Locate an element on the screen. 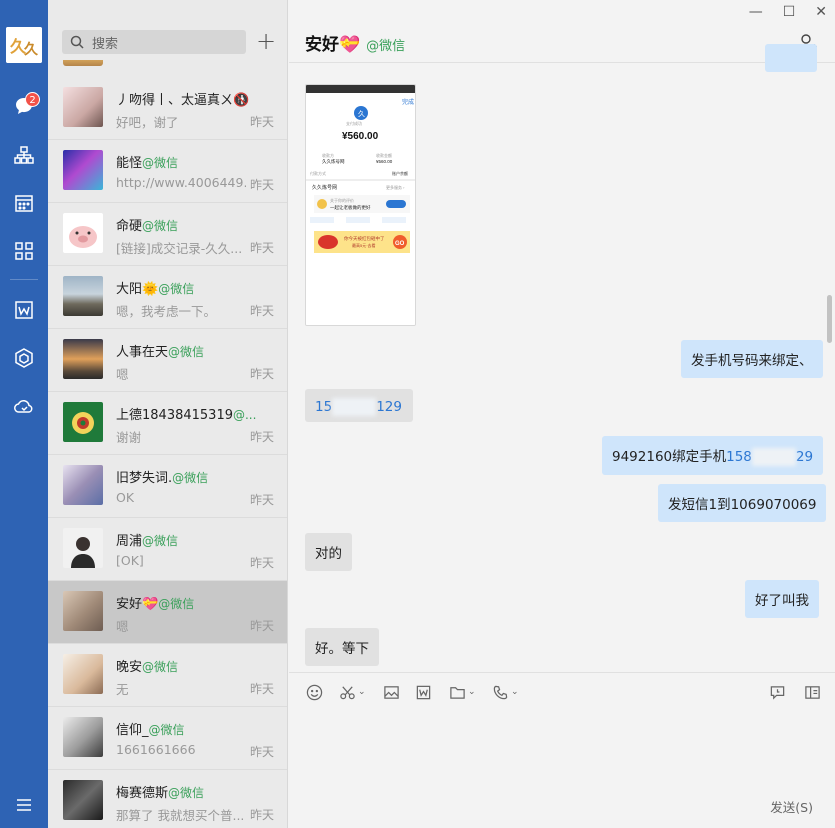  contact-row: 周浦@微信 [OK] 昨天 is located at coordinates (167, 549).